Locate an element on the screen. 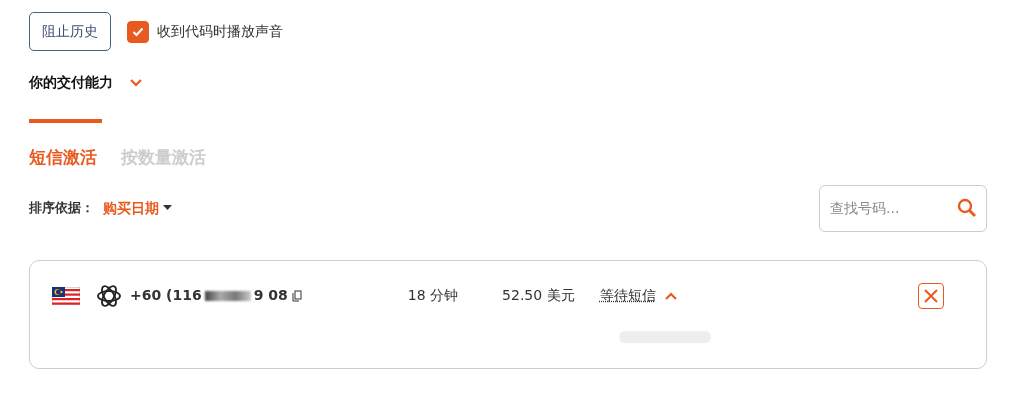  close-icon is located at coordinates (931, 295).